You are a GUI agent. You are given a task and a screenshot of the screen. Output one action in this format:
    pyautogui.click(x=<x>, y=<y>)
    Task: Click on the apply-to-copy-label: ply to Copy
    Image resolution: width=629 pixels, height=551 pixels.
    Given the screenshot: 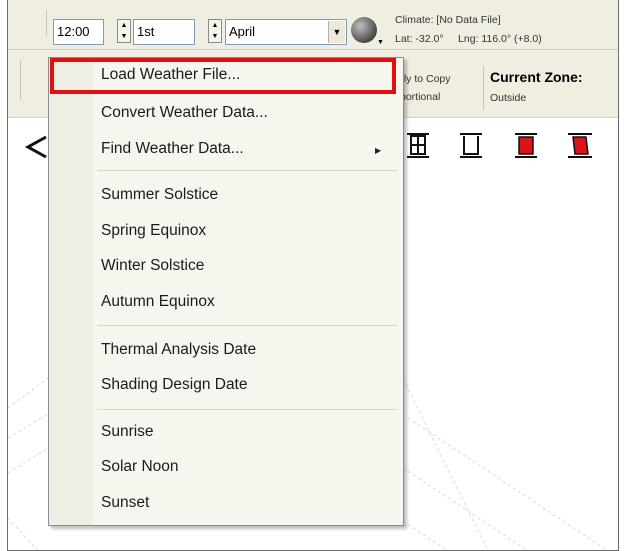 What is the action you would take?
    pyautogui.click(x=424, y=79)
    